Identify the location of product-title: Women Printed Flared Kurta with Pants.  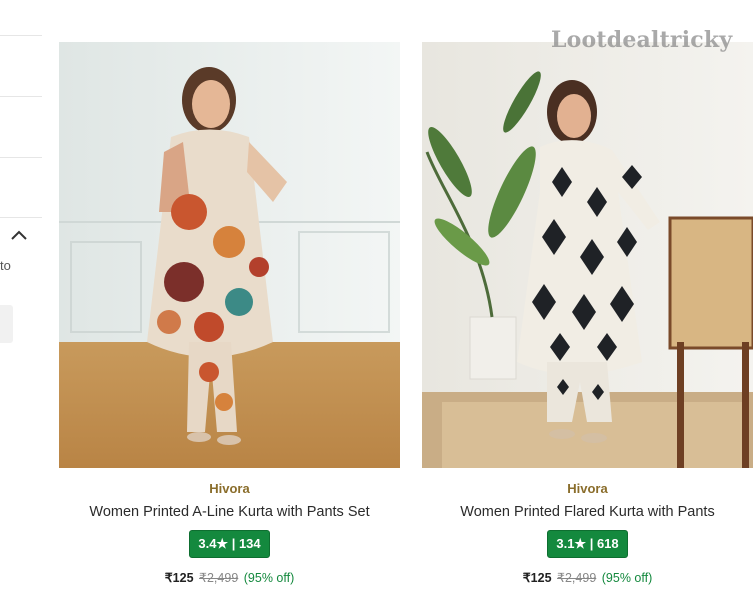
(587, 512).